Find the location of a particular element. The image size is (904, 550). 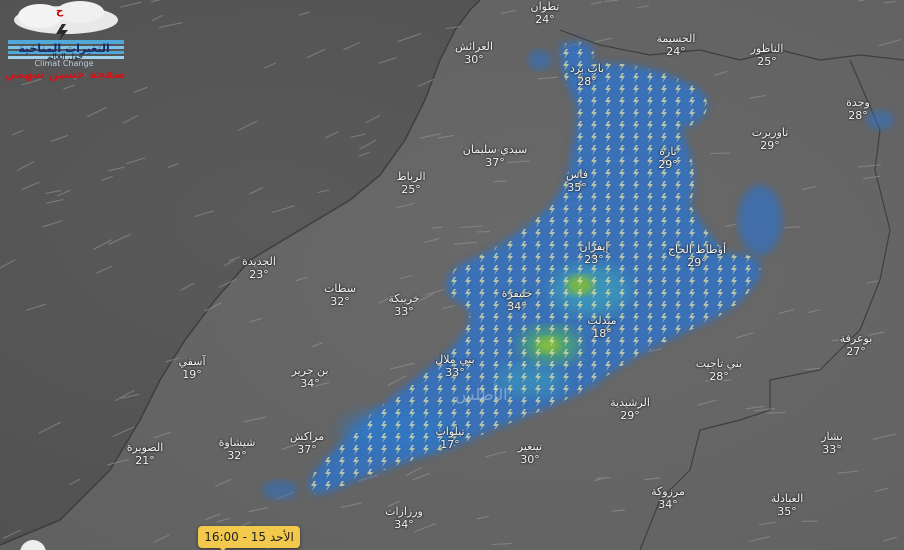

city-name: وجدة is located at coordinates (858, 102).